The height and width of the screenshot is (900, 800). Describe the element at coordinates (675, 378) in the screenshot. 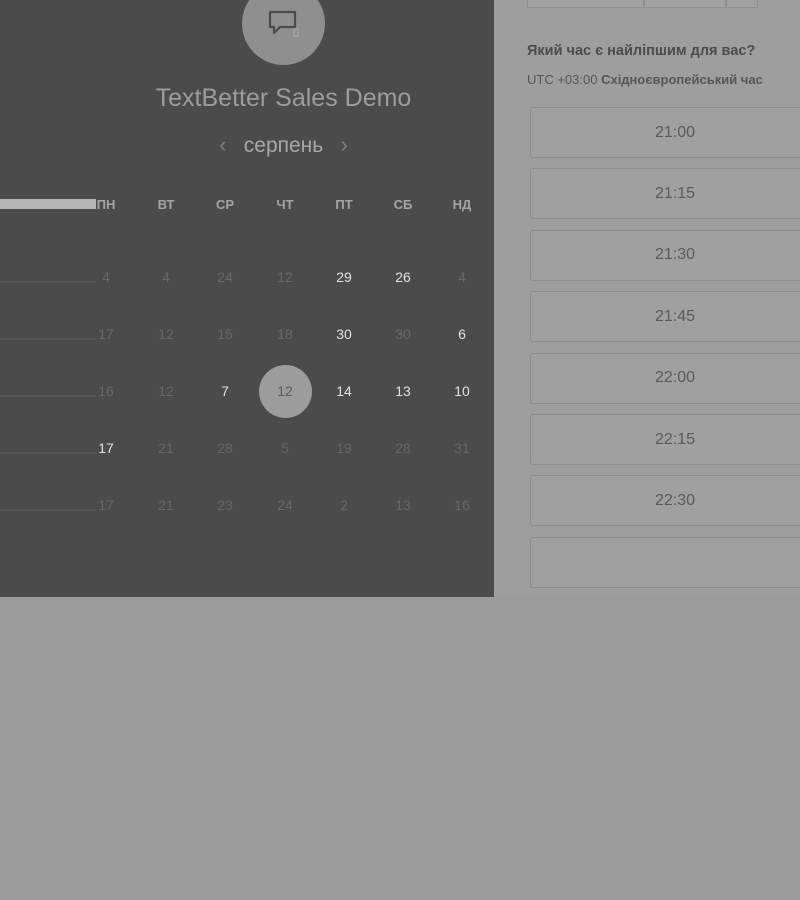

I see `time-slot-label: 22:00` at that location.